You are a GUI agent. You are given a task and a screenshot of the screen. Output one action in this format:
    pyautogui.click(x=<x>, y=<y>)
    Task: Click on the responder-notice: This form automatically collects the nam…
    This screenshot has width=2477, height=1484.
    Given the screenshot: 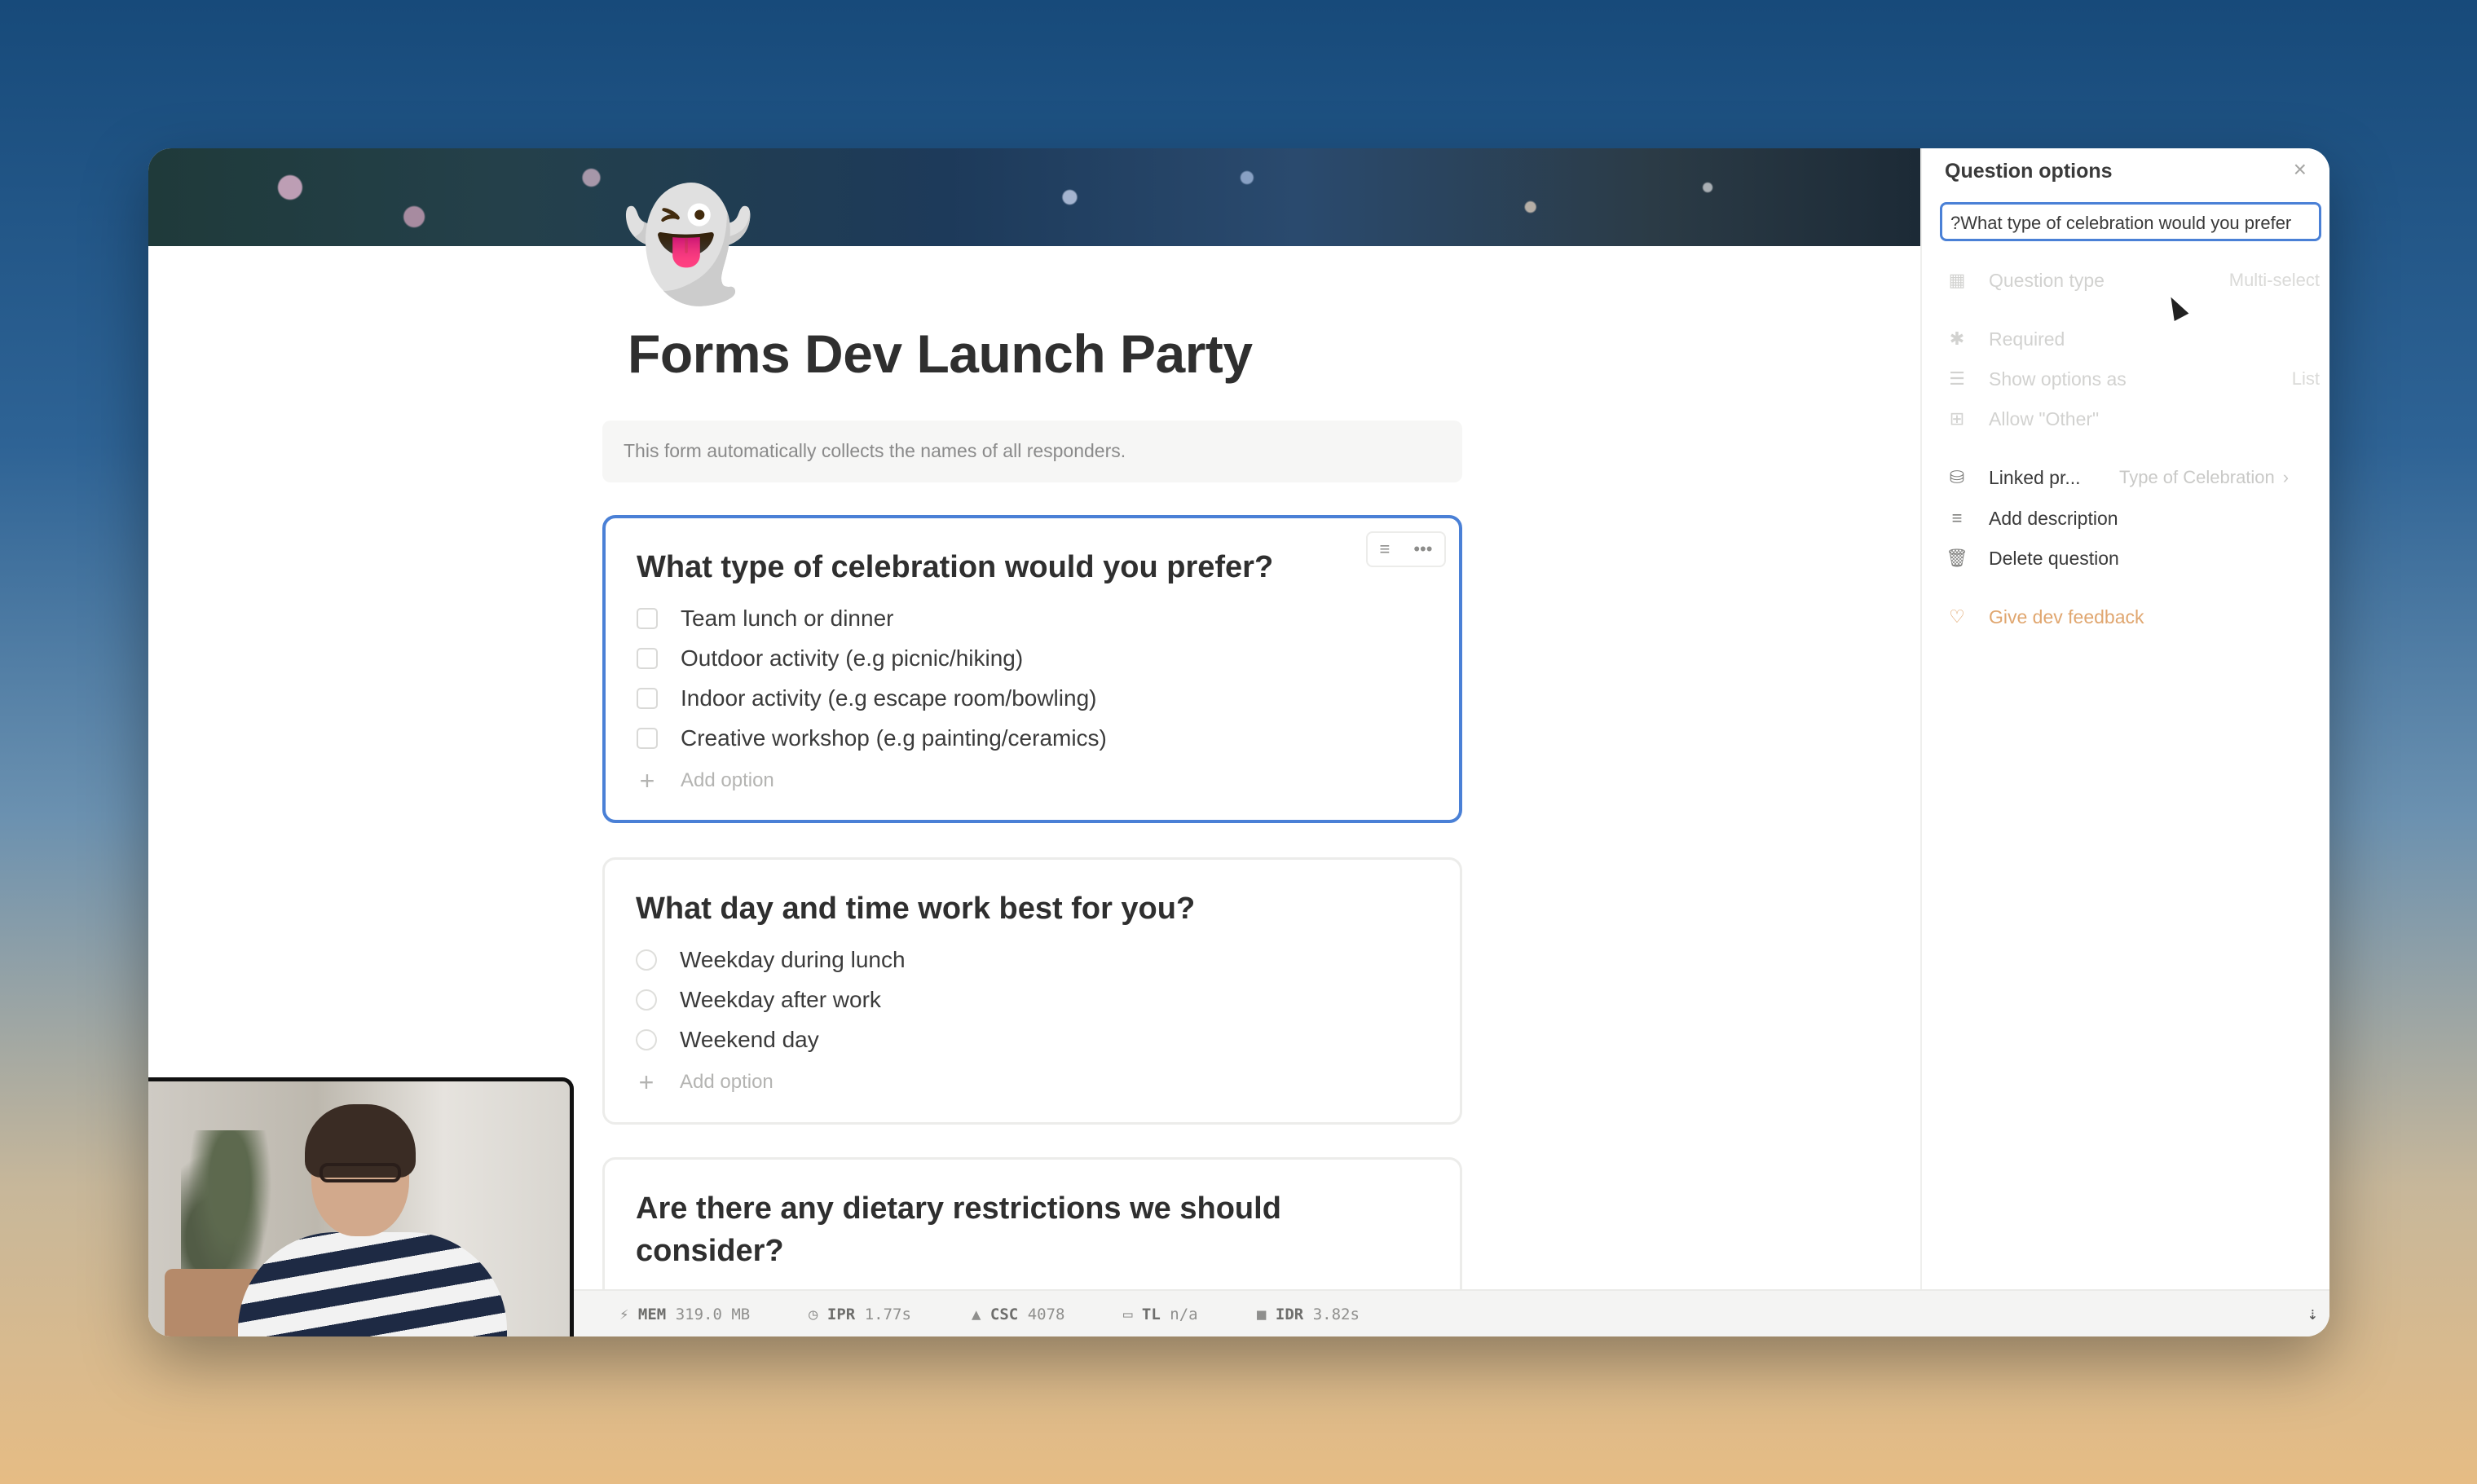 What is the action you would take?
    pyautogui.click(x=1032, y=451)
    